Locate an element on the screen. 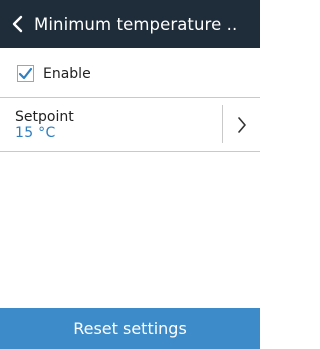 This screenshot has height=349, width=320. setpoint-text: Setpoint 15 °C is located at coordinates (111, 124).